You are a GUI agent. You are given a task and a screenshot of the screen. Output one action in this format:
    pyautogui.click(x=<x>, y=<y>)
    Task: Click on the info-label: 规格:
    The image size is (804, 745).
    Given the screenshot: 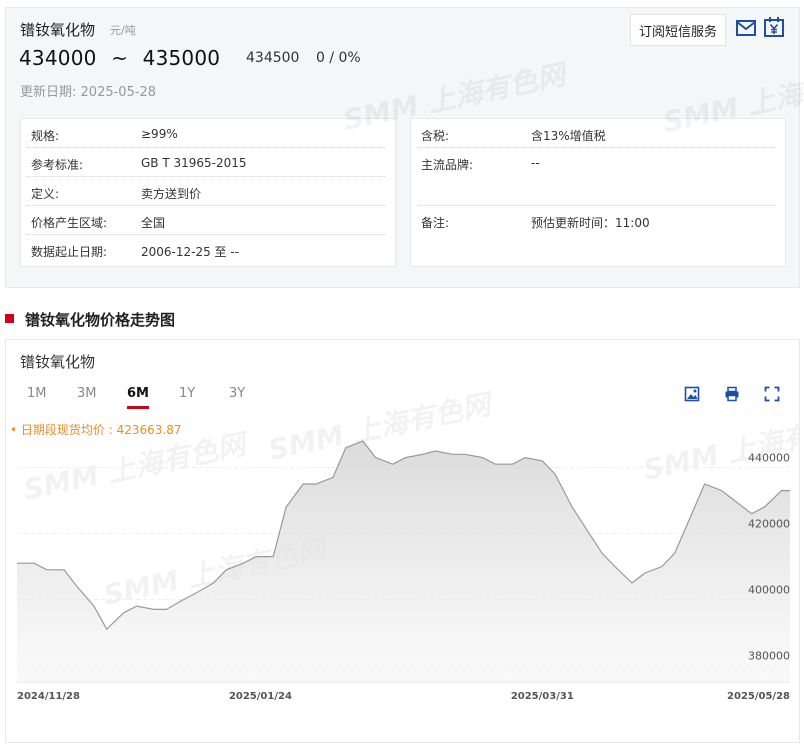 What is the action you would take?
    pyautogui.click(x=45, y=136)
    